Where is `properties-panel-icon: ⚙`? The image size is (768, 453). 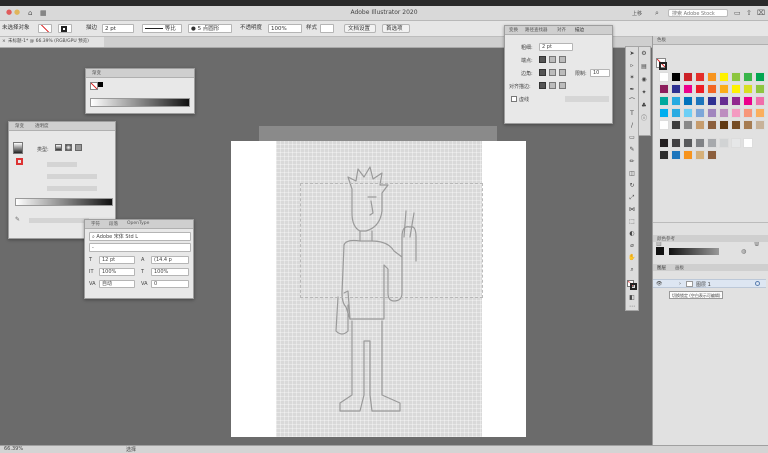 properties-panel-icon: ⚙ is located at coordinates (644, 54).